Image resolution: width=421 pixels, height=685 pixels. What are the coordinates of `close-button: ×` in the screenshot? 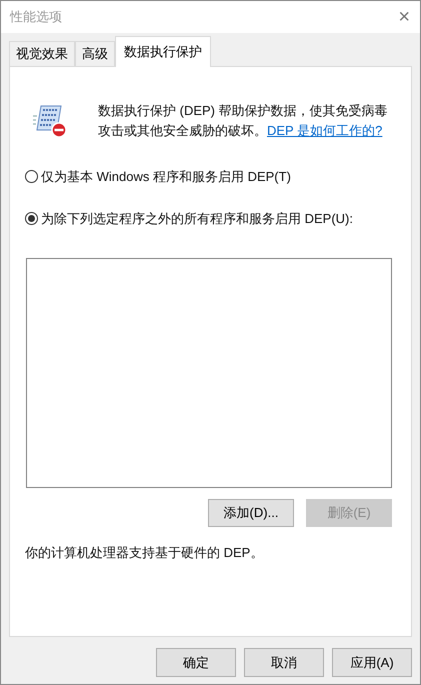 It's located at (404, 17).